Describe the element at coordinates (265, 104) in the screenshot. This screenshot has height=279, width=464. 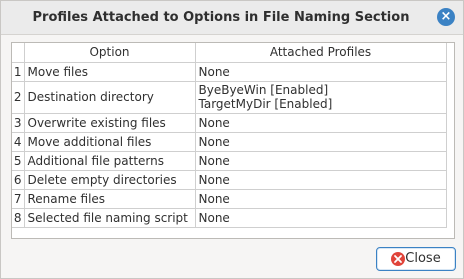
I see `profile-entry: TargetMyDir [Enabled]` at that location.